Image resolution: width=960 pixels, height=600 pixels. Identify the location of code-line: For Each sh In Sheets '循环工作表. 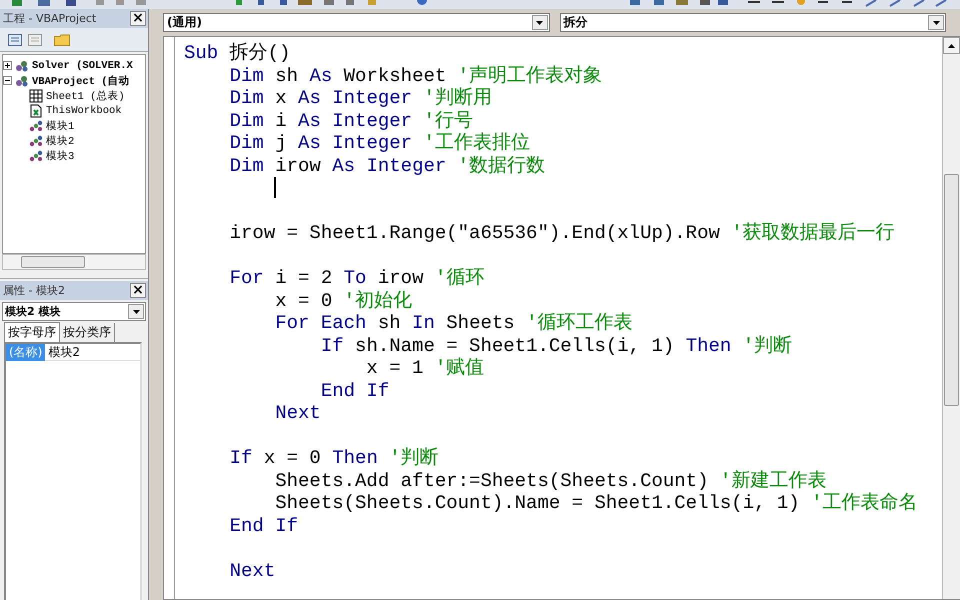
(454, 323).